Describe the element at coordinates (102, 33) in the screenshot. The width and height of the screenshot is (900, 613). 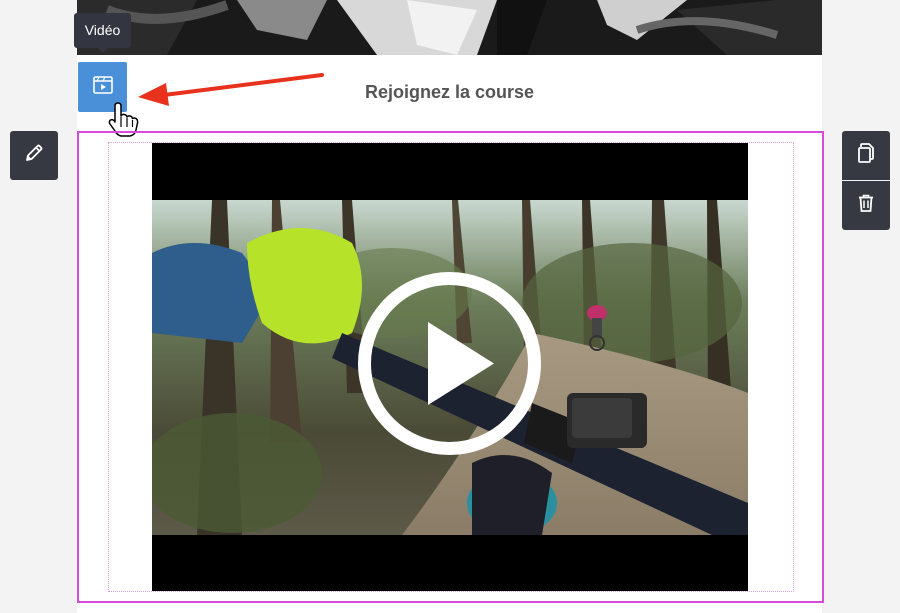
I see `tooltip-video: Vidéo` at that location.